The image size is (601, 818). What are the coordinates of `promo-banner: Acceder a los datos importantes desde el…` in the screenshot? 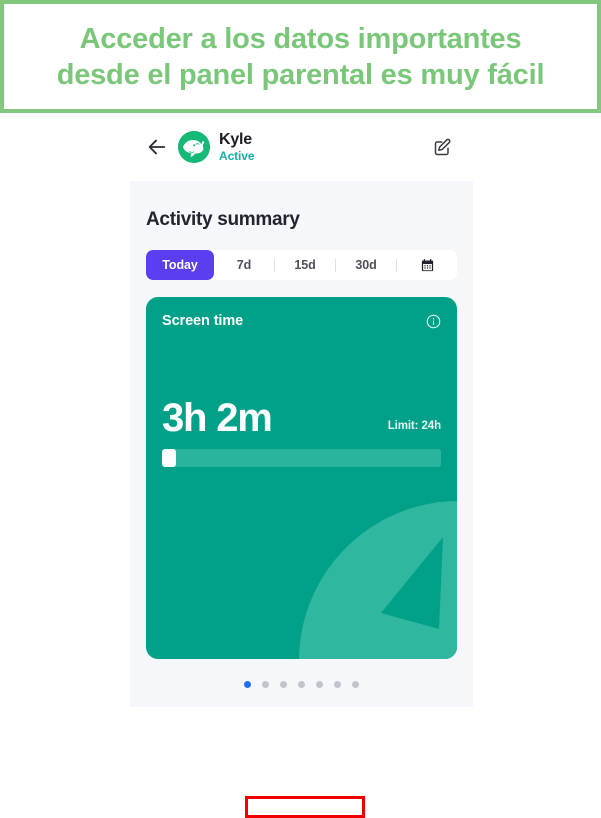 It's located at (300, 56).